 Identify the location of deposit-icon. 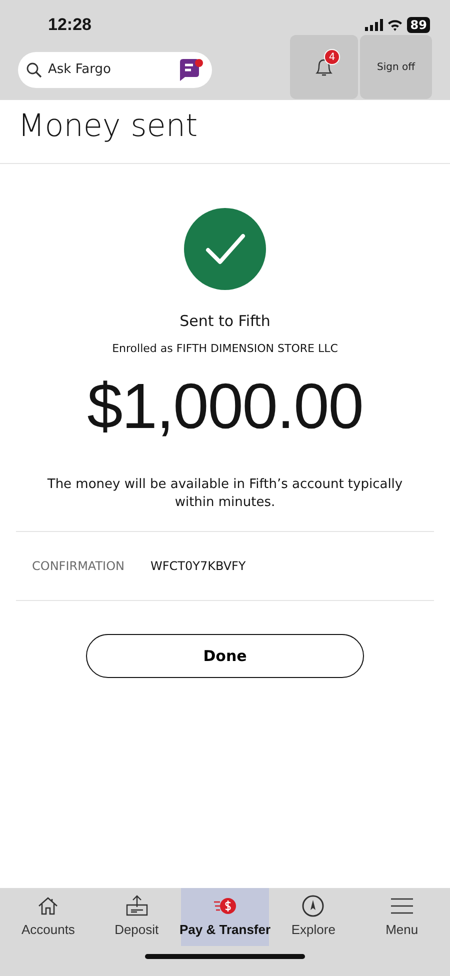
(136, 906).